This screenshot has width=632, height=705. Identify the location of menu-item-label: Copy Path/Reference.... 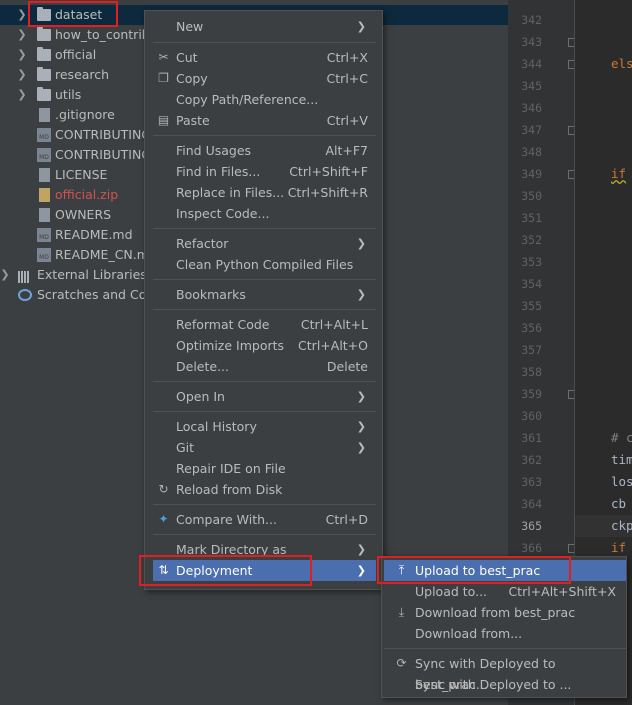
(247, 99).